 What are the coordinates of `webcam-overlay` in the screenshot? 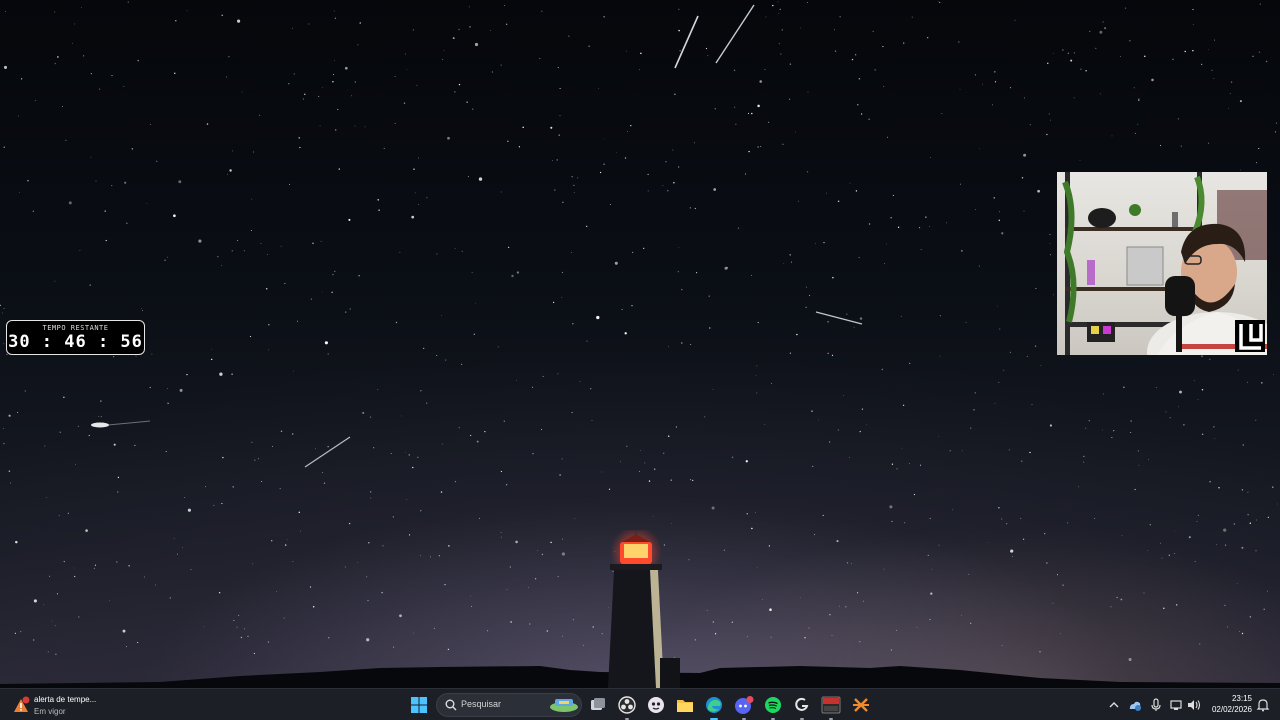 It's located at (1162, 263).